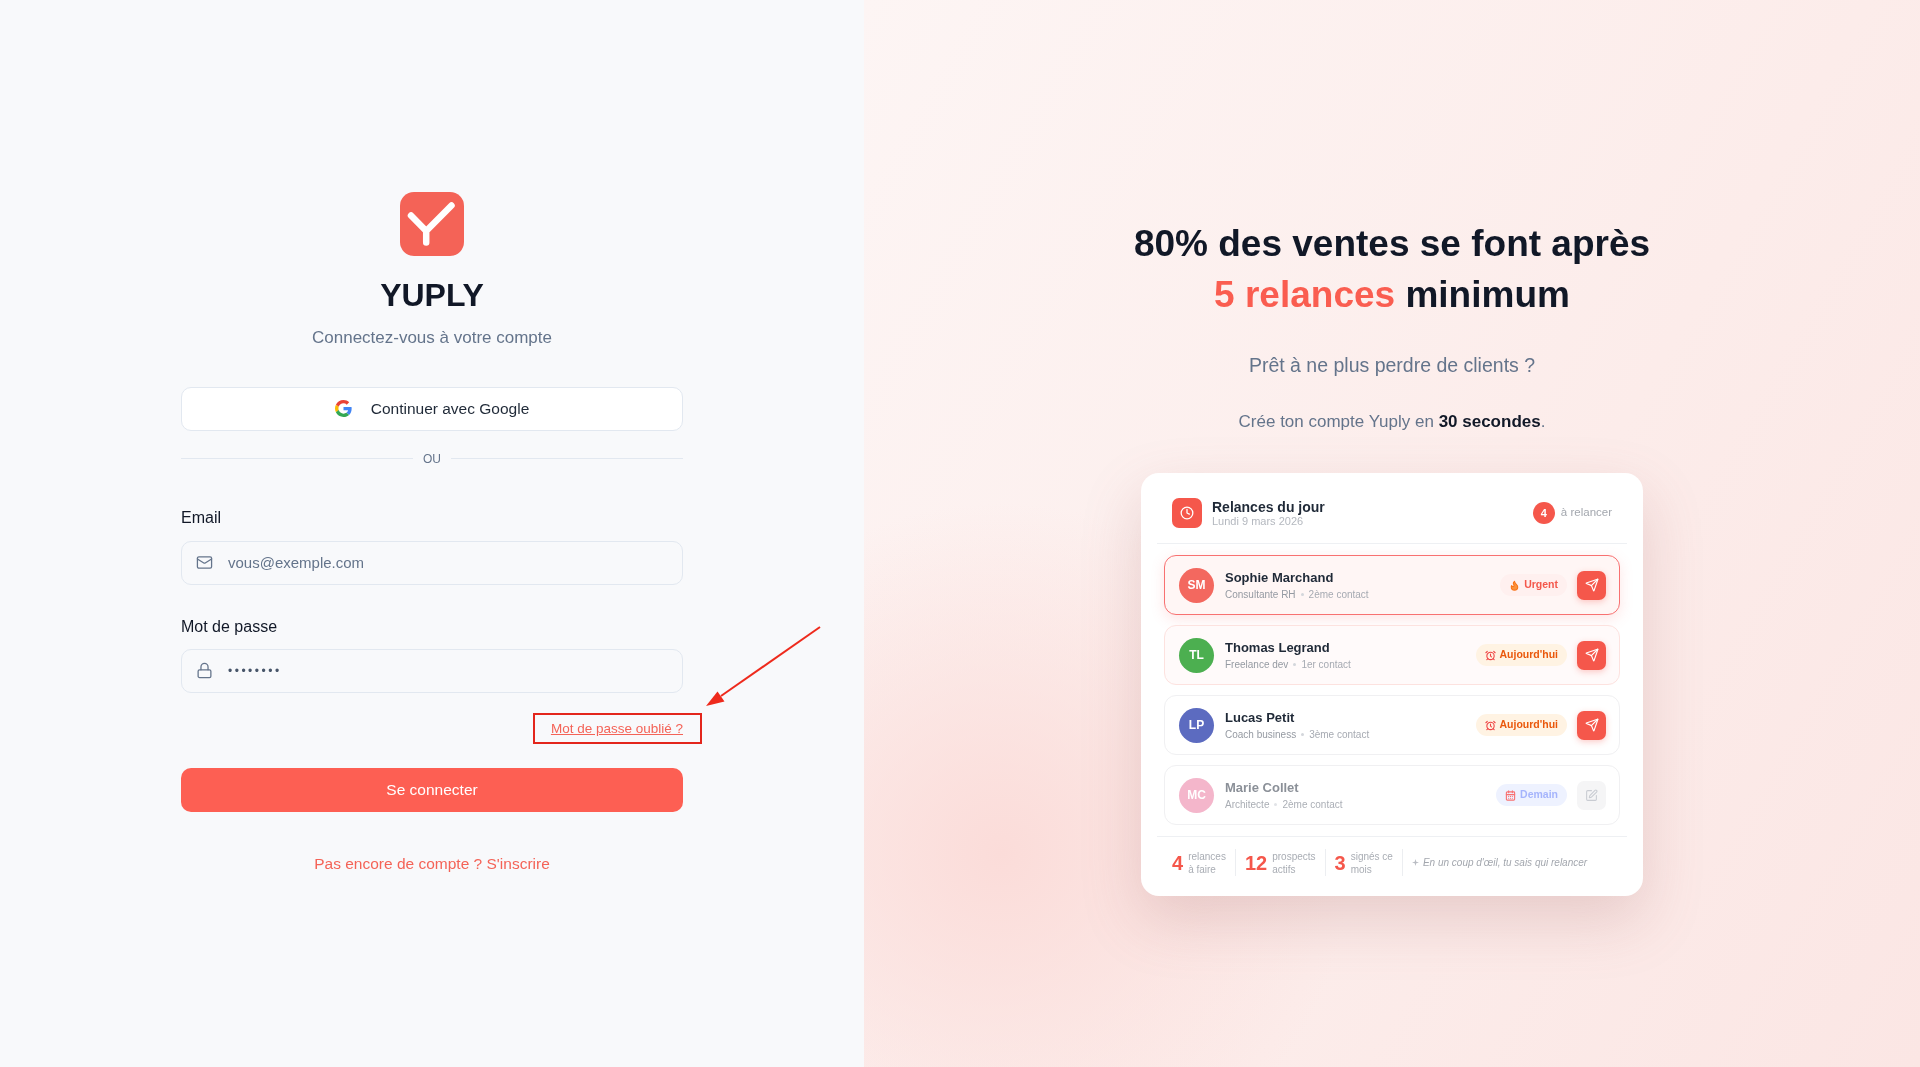 The height and width of the screenshot is (1067, 1920). I want to click on contact-name: Marie Collet, so click(1262, 787).